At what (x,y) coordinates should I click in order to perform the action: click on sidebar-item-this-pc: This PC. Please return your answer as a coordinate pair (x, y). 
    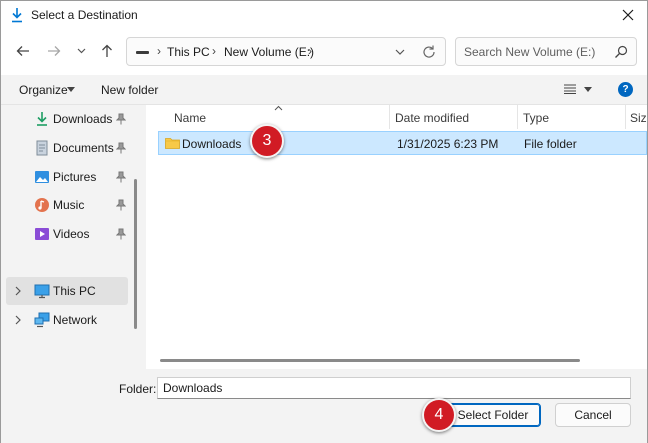
    Looking at the image, I should click on (67, 291).